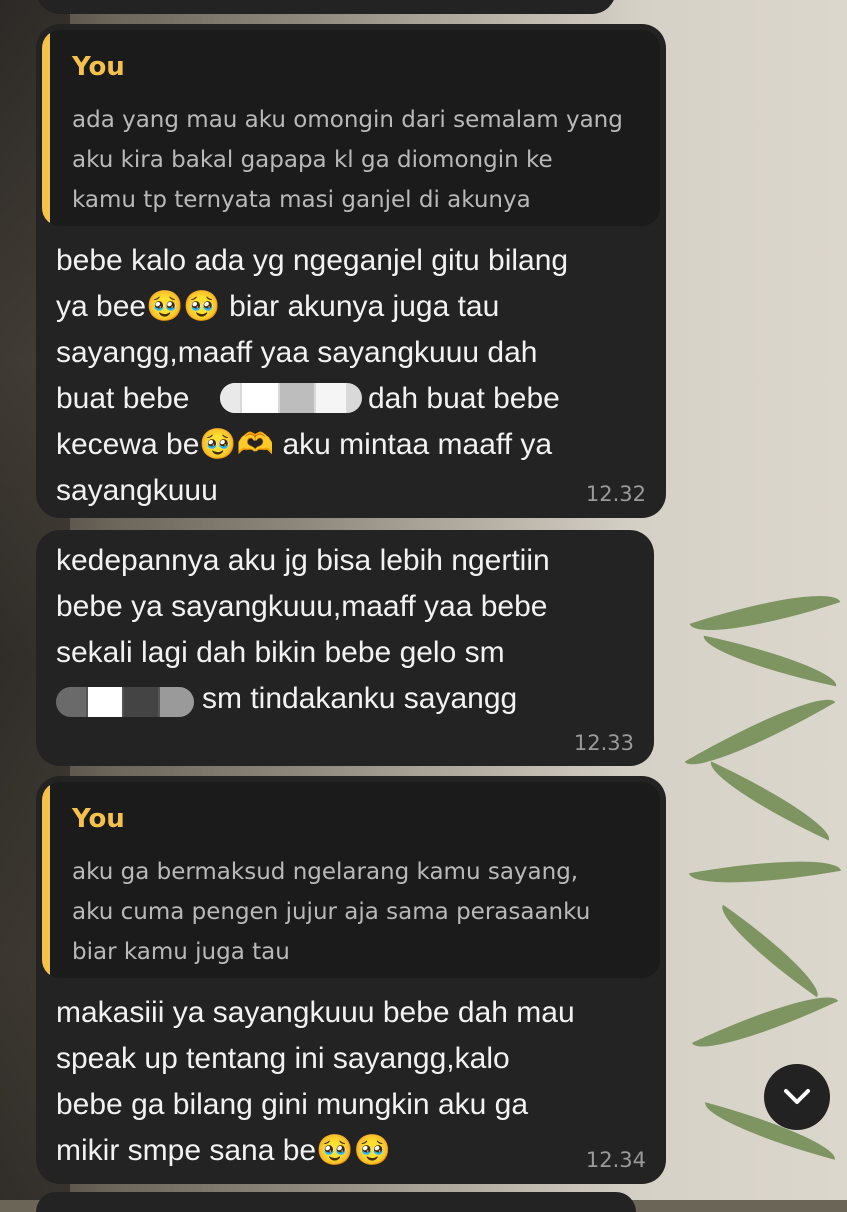  Describe the element at coordinates (464, 398) in the screenshot. I see `message-text-cont: dah buat bebe` at that location.